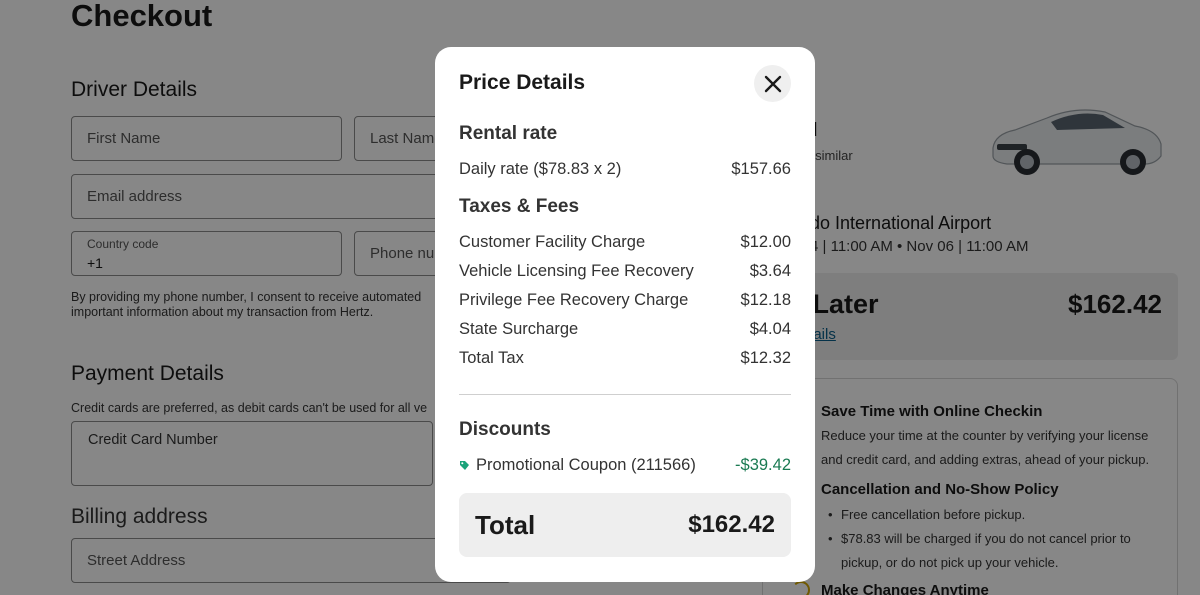 This screenshot has width=1200, height=595. I want to click on tax-row-label: Total Tax, so click(491, 358).